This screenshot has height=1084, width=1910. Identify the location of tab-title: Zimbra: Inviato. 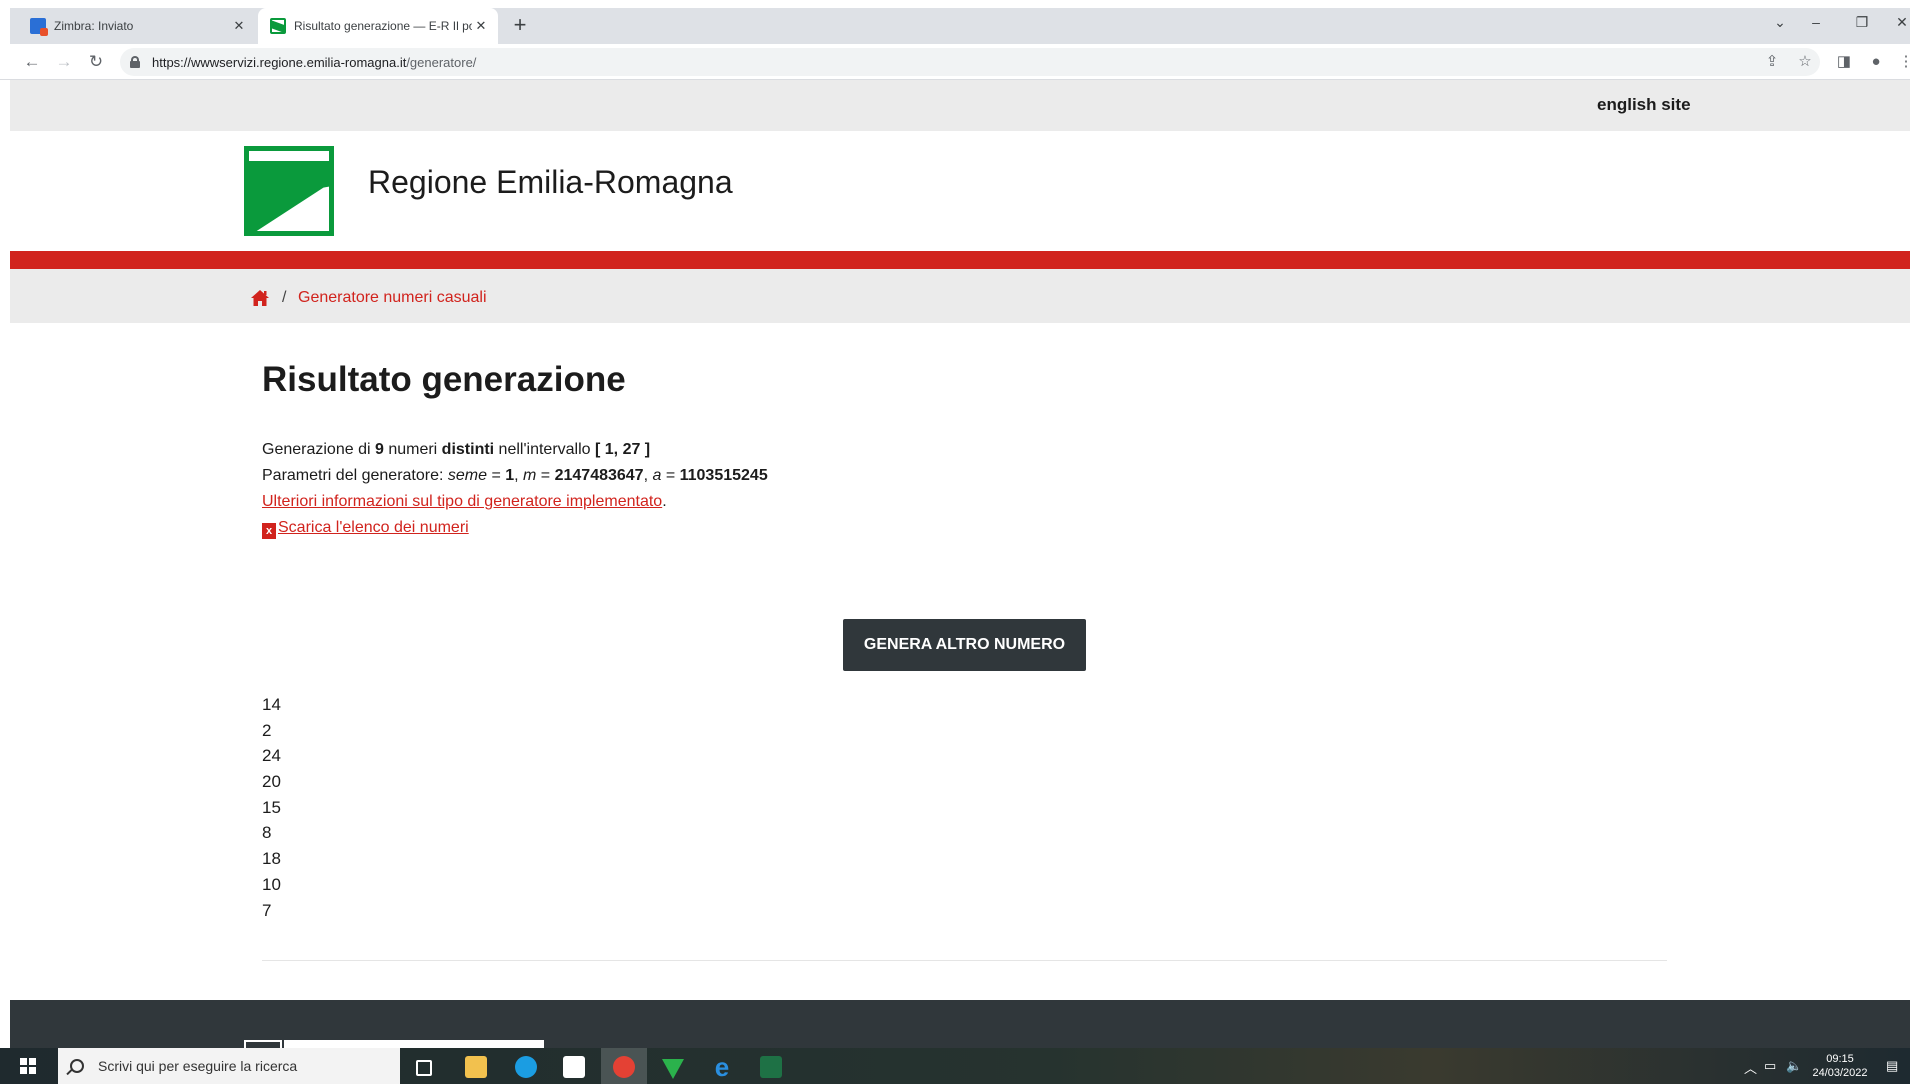
(94, 26).